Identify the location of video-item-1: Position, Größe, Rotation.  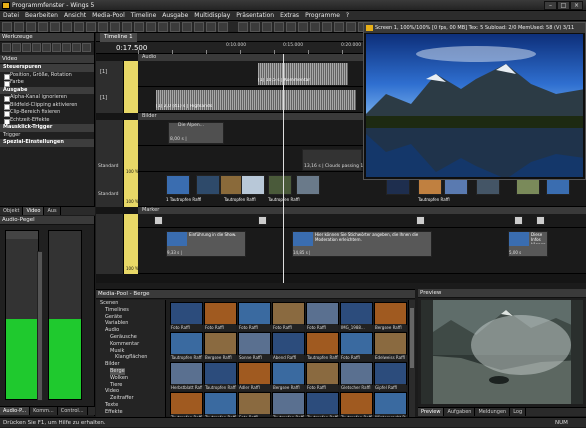
(47, 75).